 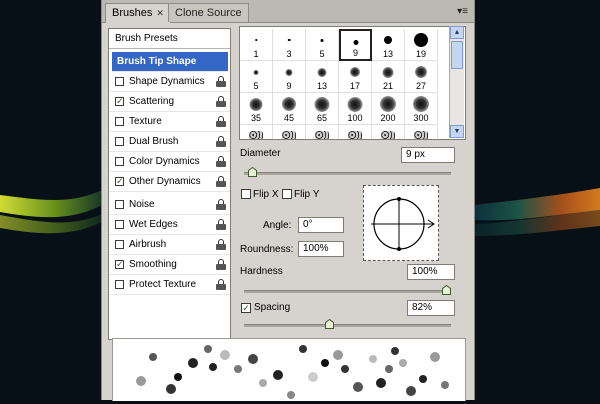 What do you see at coordinates (154, 141) in the screenshot?
I see `setting-label: Dual Brush` at bounding box center [154, 141].